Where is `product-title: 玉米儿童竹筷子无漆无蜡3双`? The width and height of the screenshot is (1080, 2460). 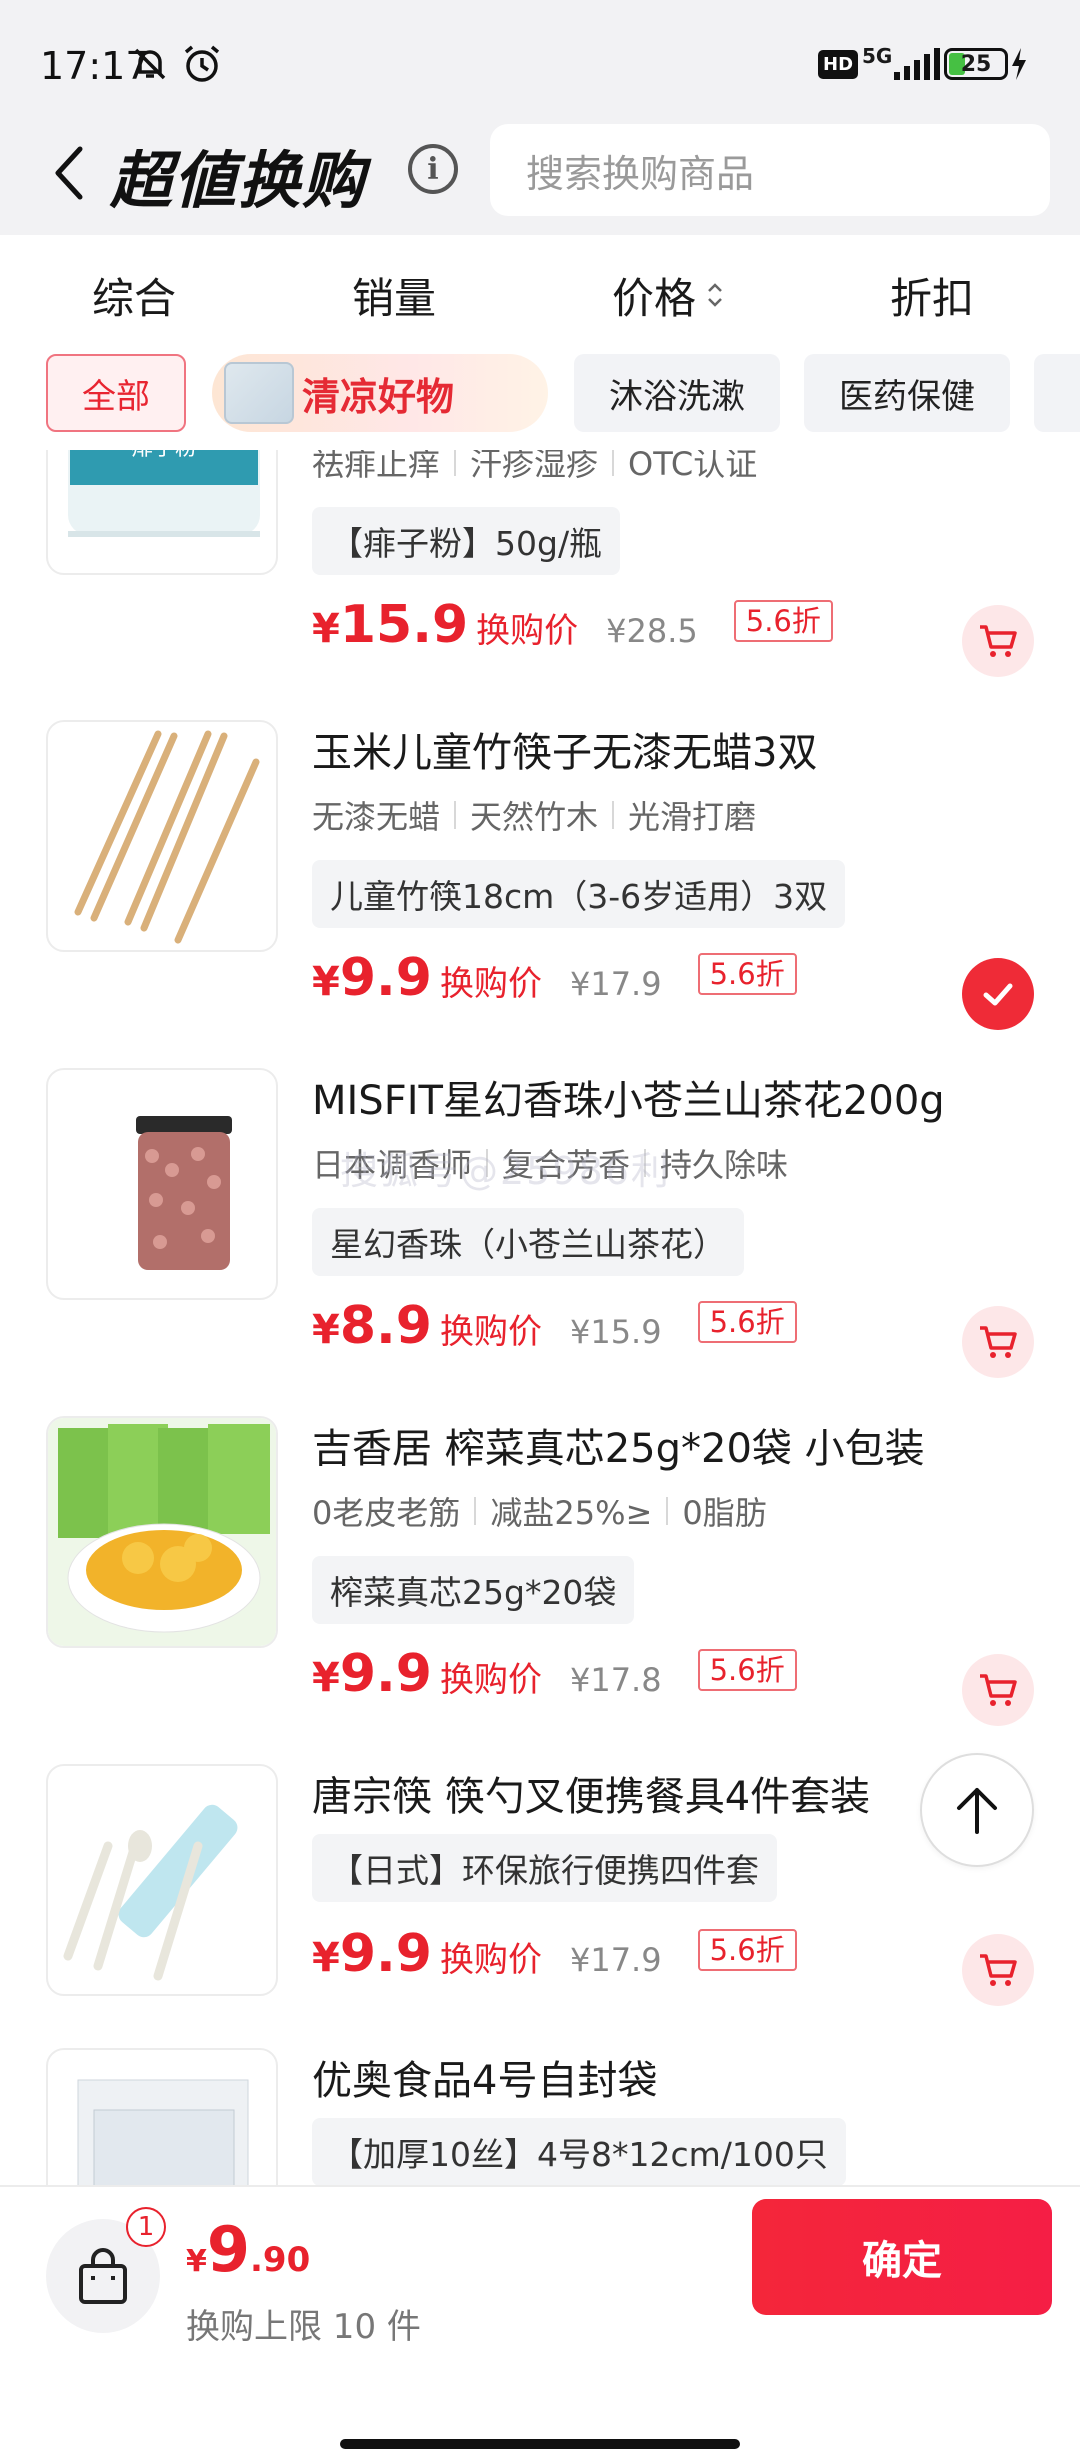 product-title: 玉米儿童竹筷子无漆无蜡3双 is located at coordinates (565, 753).